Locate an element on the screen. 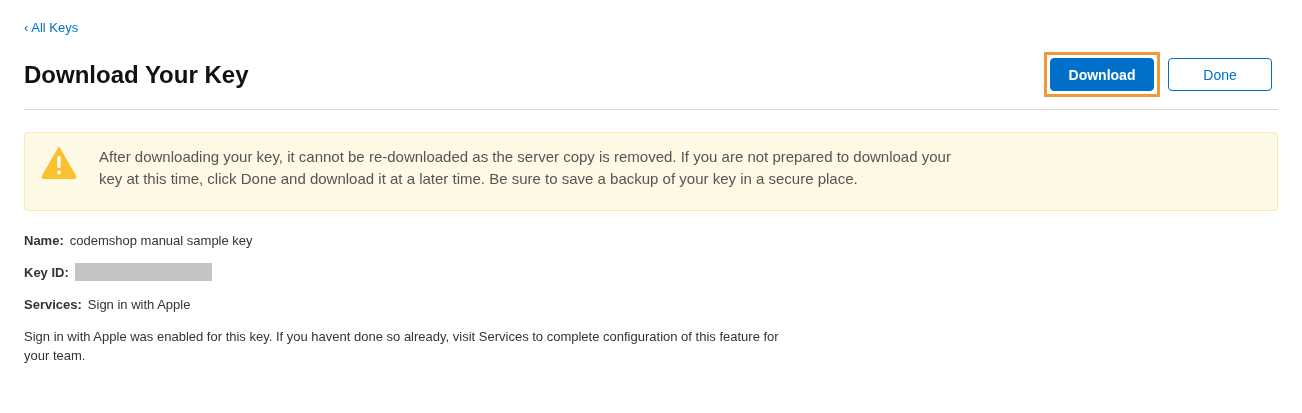  done-button: Done is located at coordinates (1220, 74).